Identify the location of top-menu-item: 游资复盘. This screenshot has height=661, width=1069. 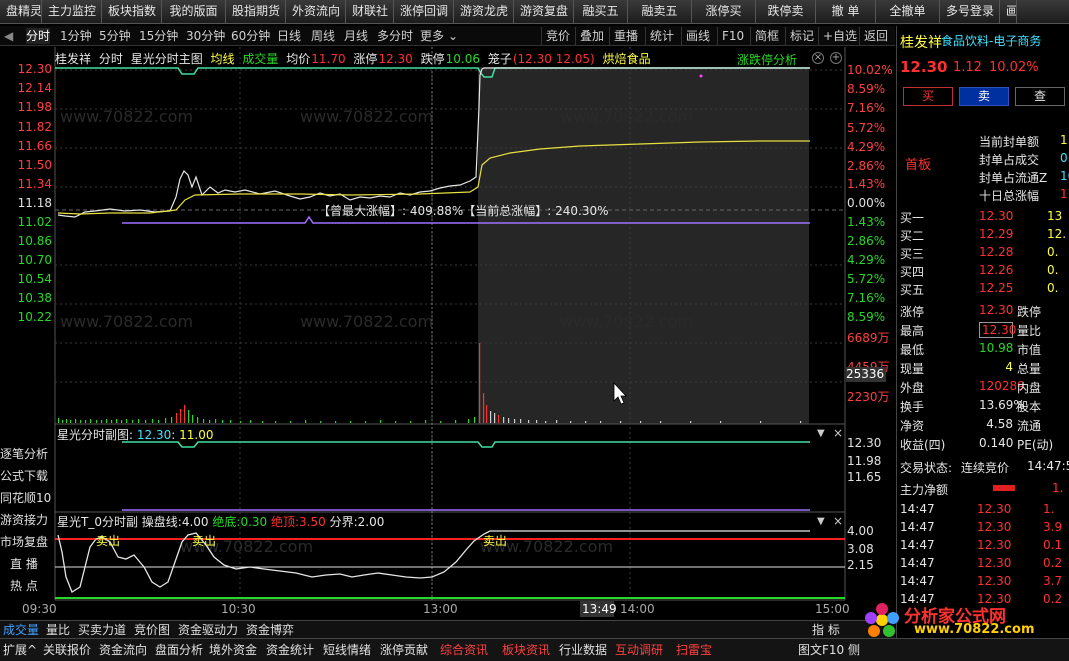
(544, 11).